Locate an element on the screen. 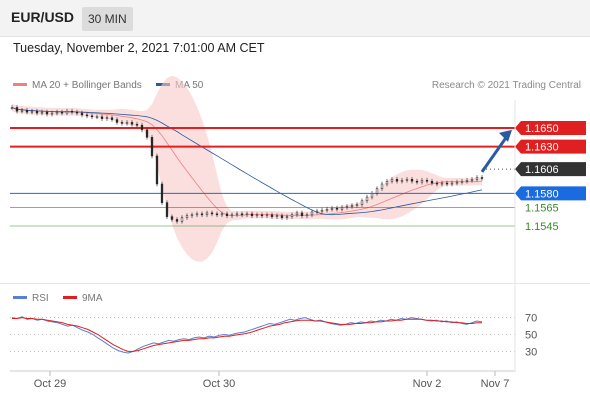  level-label-1.1545: 1.1545 is located at coordinates (542, 227).